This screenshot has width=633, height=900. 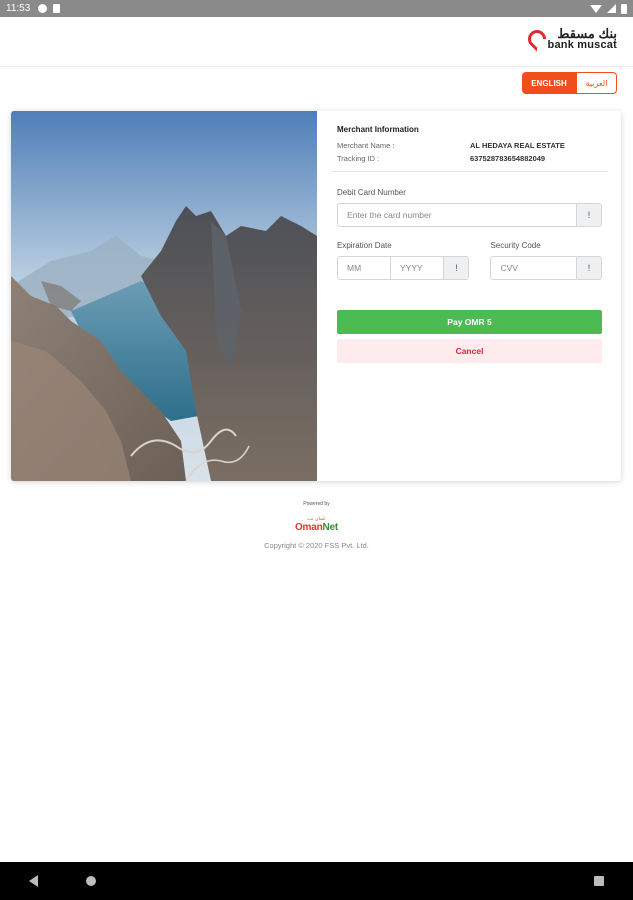 I want to click on expiry-year-input: YYYY, so click(x=417, y=268).